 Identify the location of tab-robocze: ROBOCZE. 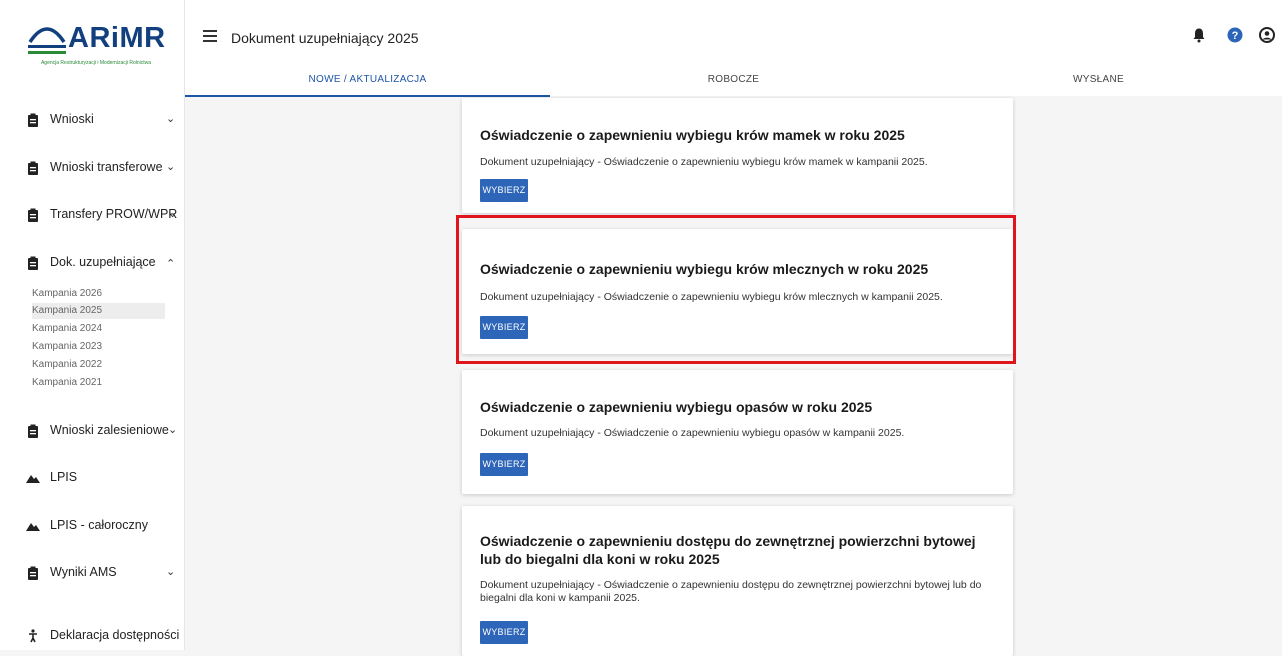
(733, 79).